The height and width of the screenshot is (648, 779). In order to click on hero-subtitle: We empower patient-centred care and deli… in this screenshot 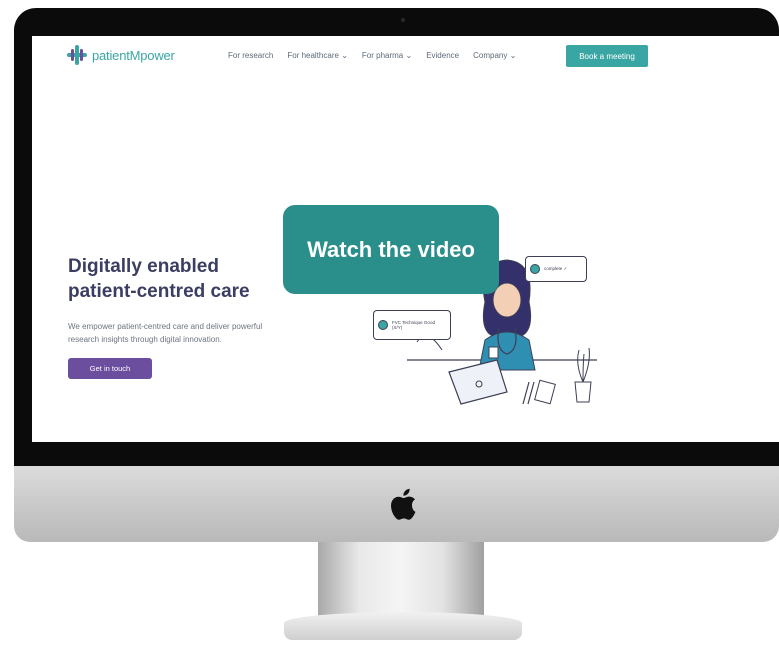, I will do `click(193, 333)`.